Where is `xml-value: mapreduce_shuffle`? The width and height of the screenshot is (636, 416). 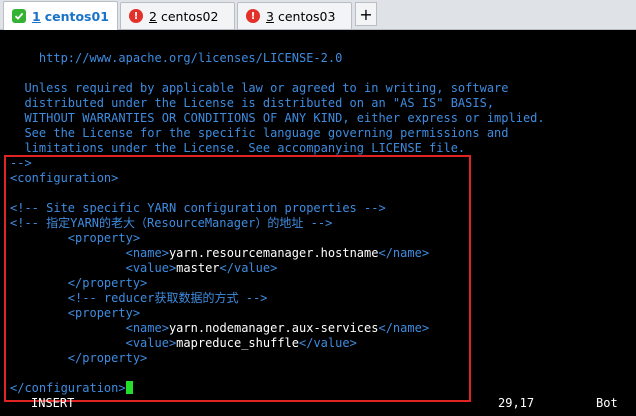
xml-value: mapreduce_shuffle is located at coordinates (237, 343).